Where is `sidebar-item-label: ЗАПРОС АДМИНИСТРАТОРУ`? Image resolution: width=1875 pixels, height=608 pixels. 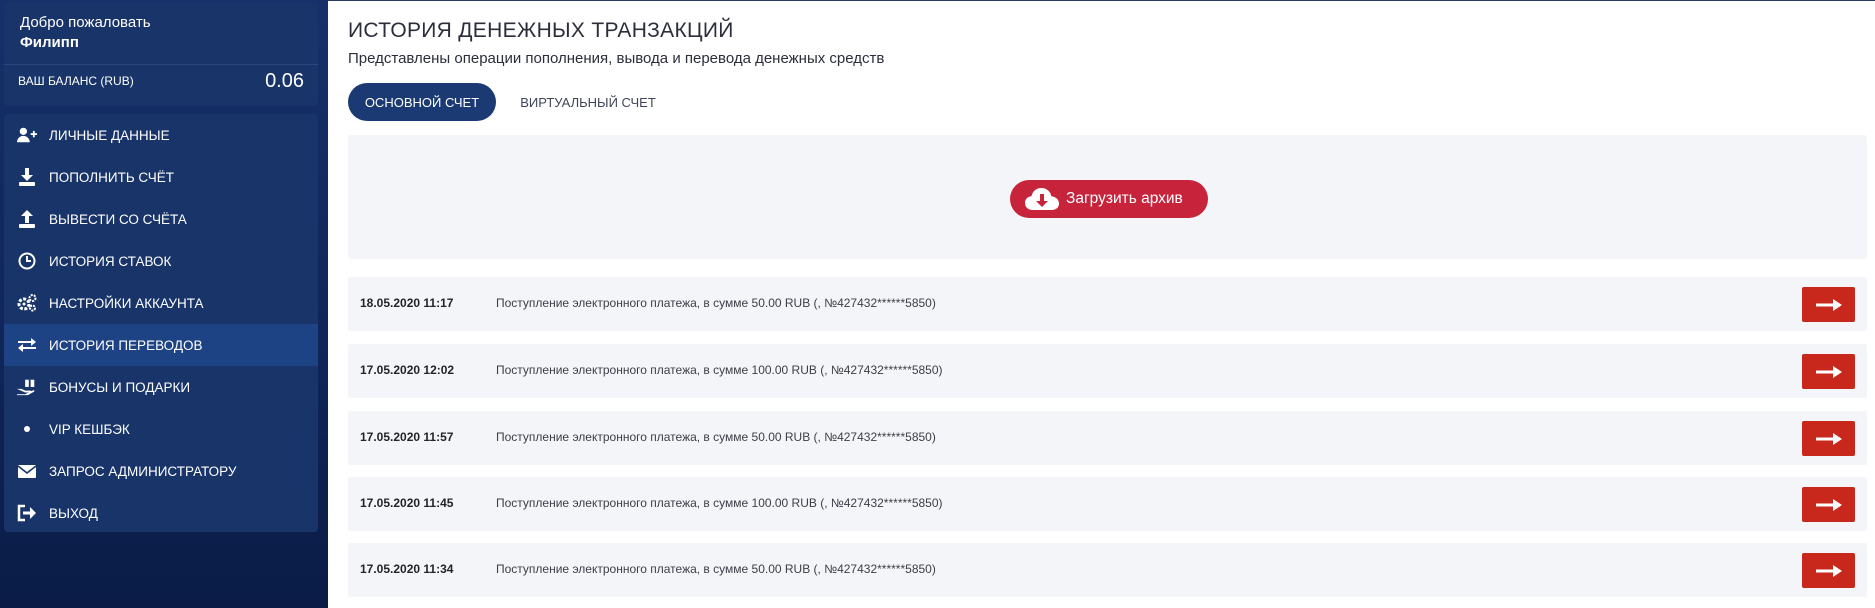
sidebar-item-label: ЗАПРОС АДМИНИСТРАТОРУ is located at coordinates (143, 471).